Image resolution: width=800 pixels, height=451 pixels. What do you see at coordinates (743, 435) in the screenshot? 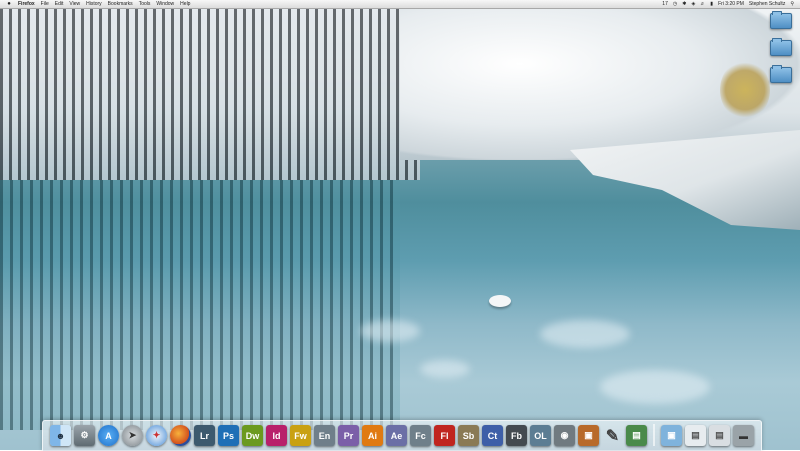
I see `trash-icon: ▬` at bounding box center [743, 435].